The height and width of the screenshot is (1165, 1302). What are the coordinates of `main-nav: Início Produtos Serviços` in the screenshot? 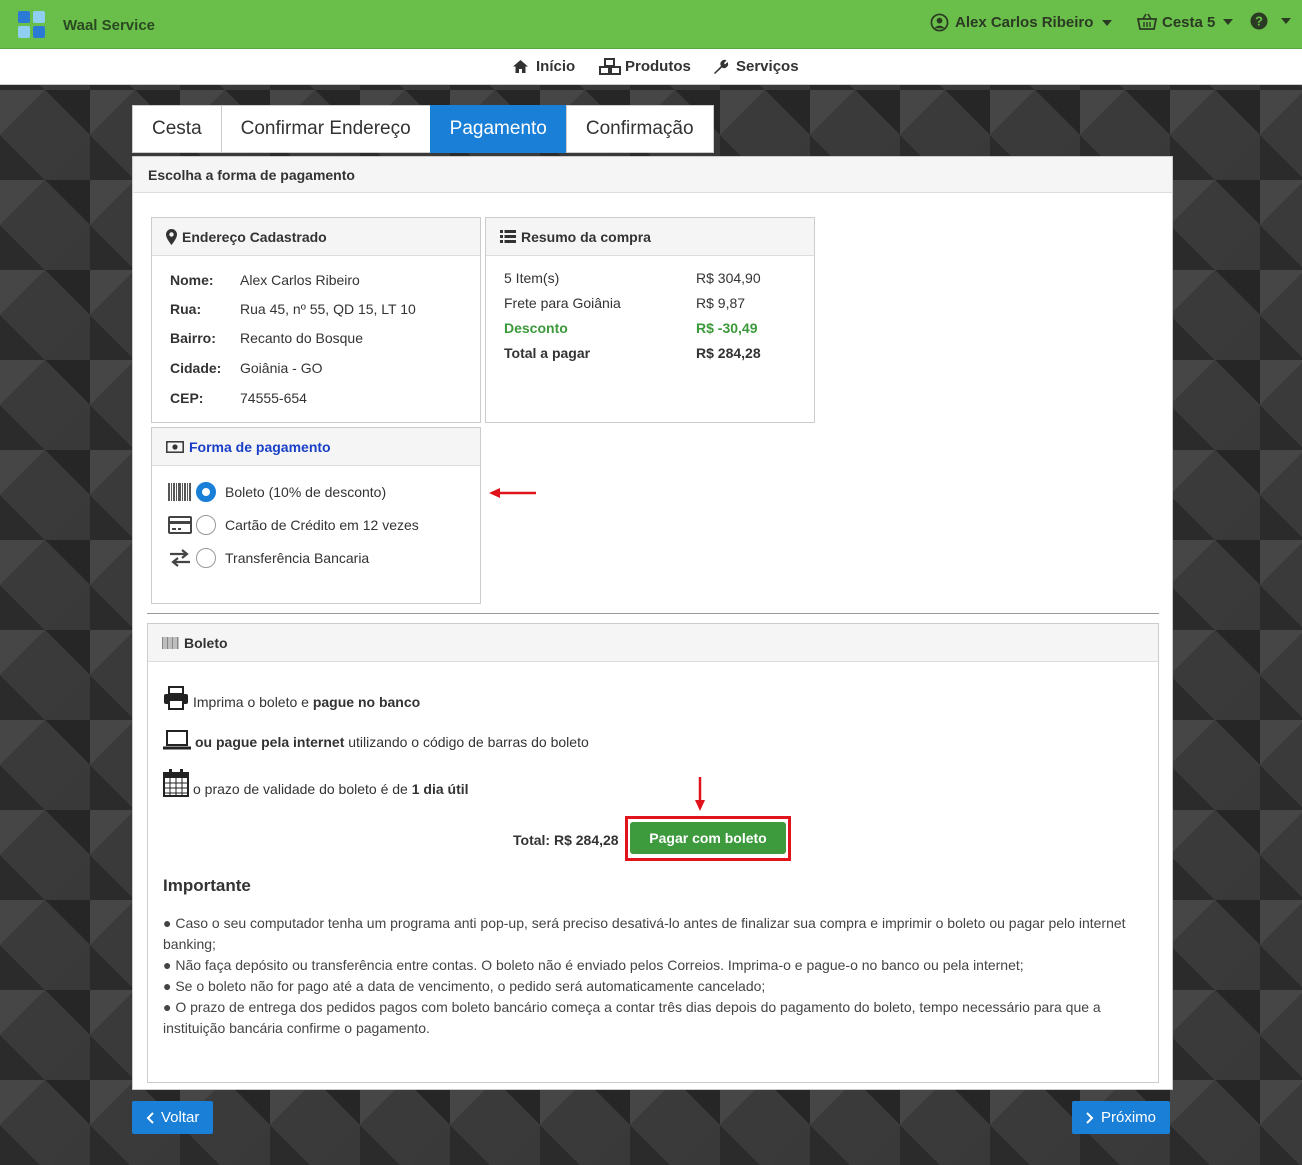 It's located at (651, 67).